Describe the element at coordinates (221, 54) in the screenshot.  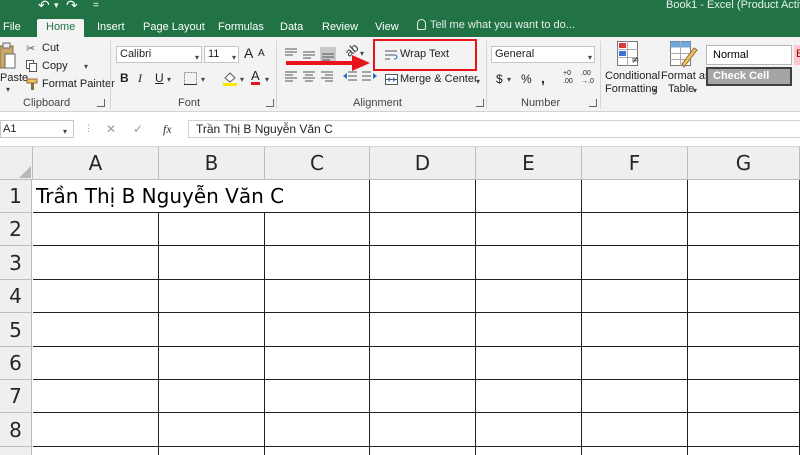
I see `font-size-box: 11 ▾` at that location.